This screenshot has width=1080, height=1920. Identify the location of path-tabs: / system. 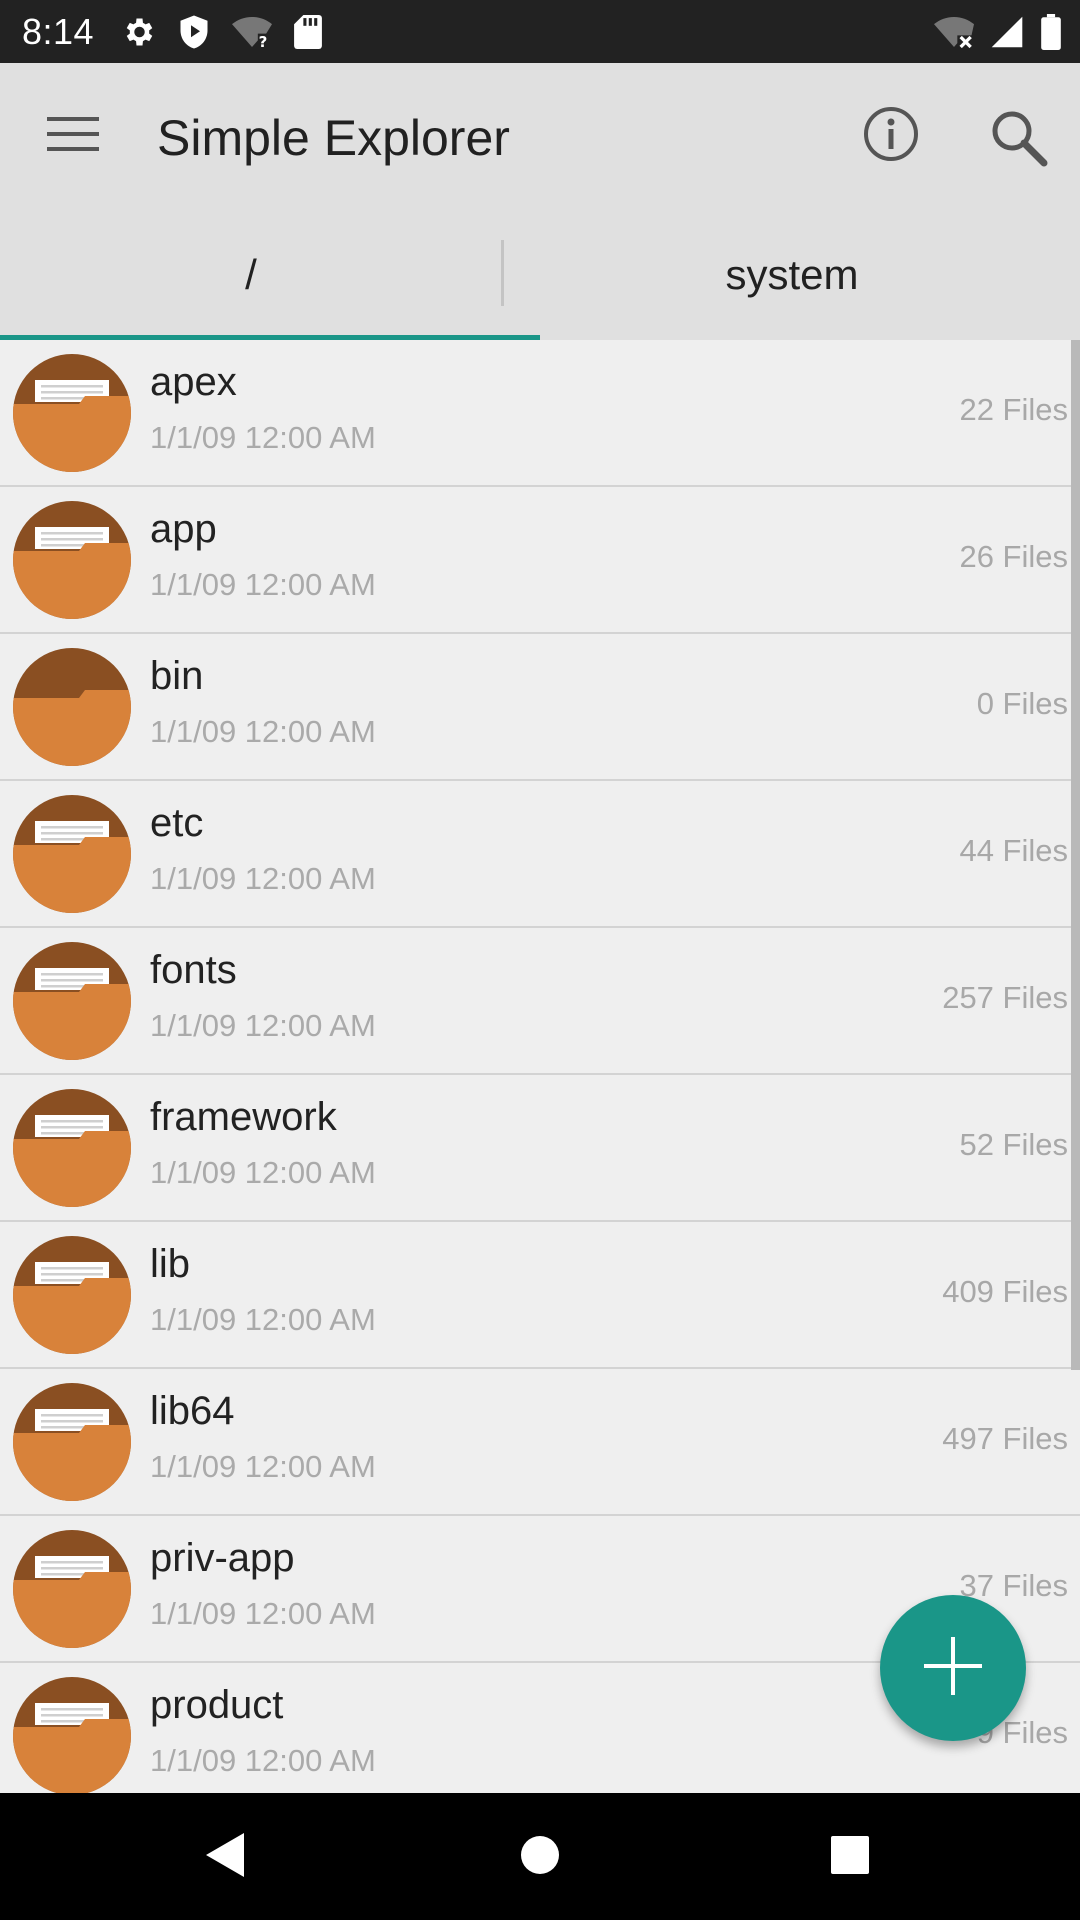
(540, 275).